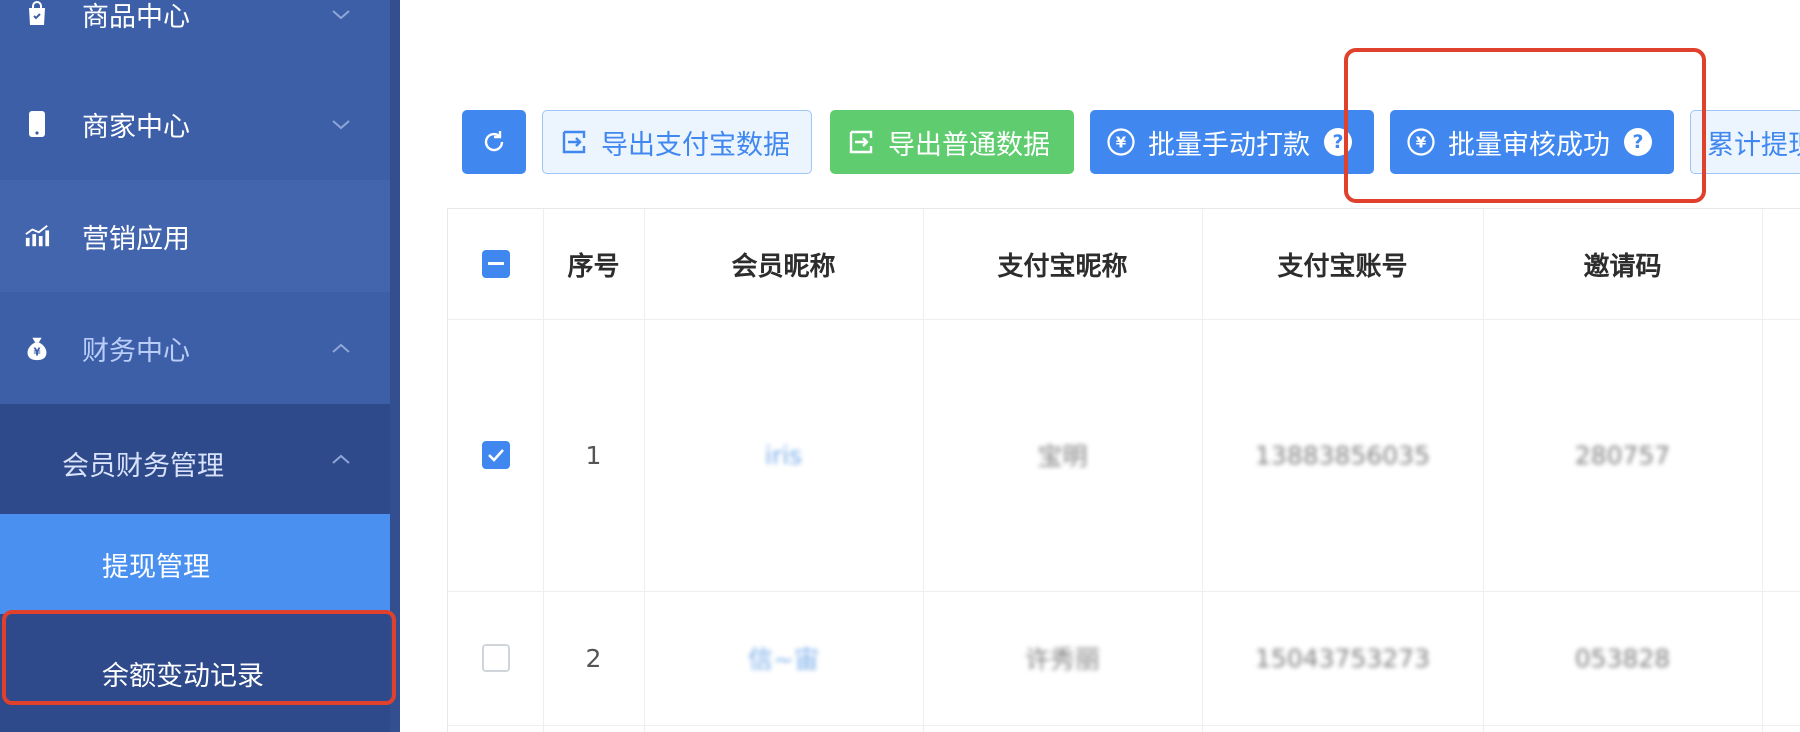  I want to click on bar-chart-icon, so click(37, 236).